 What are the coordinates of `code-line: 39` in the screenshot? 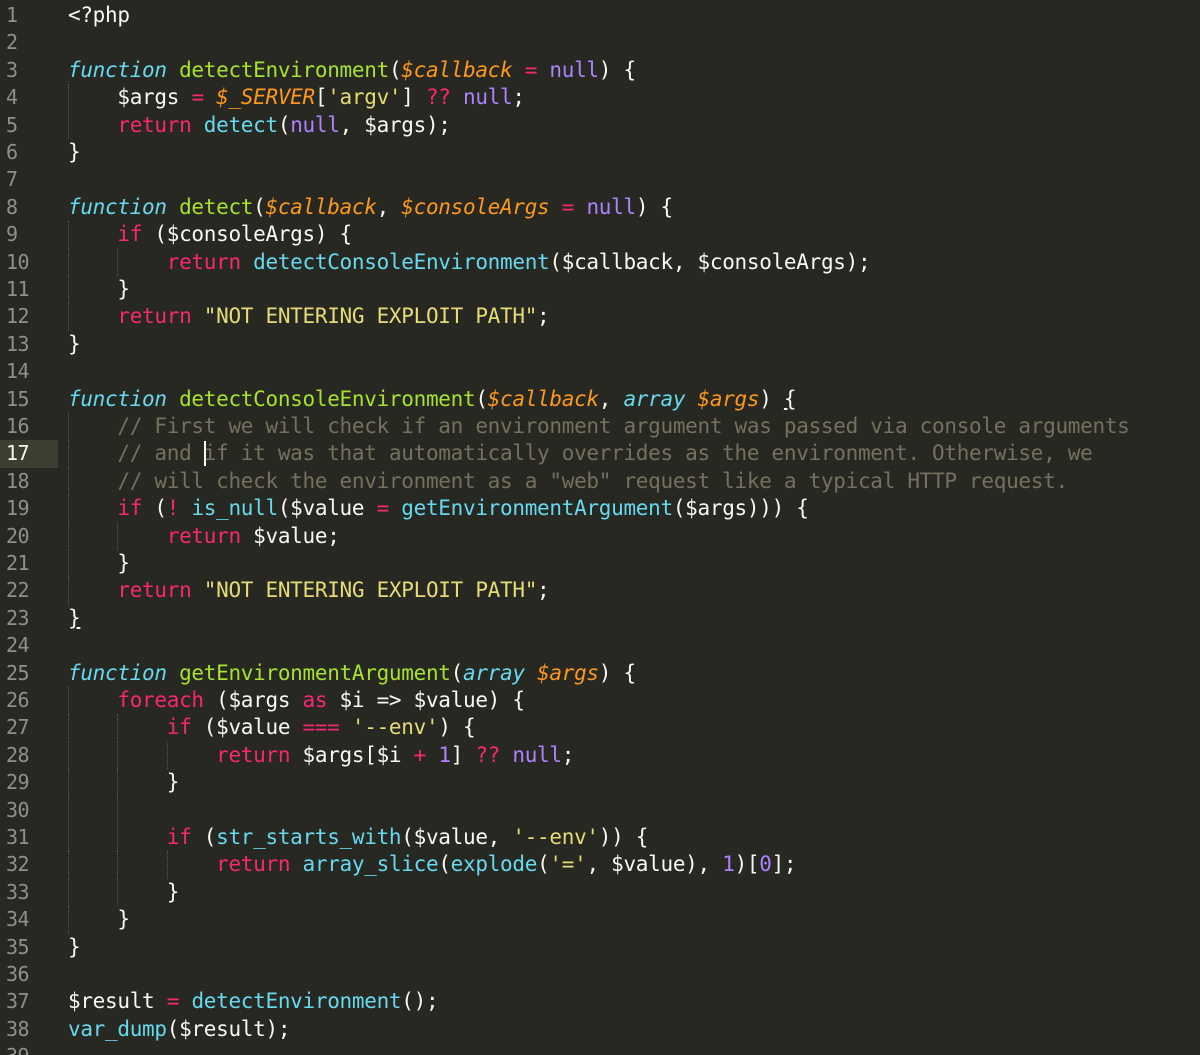 It's located at (600, 1049).